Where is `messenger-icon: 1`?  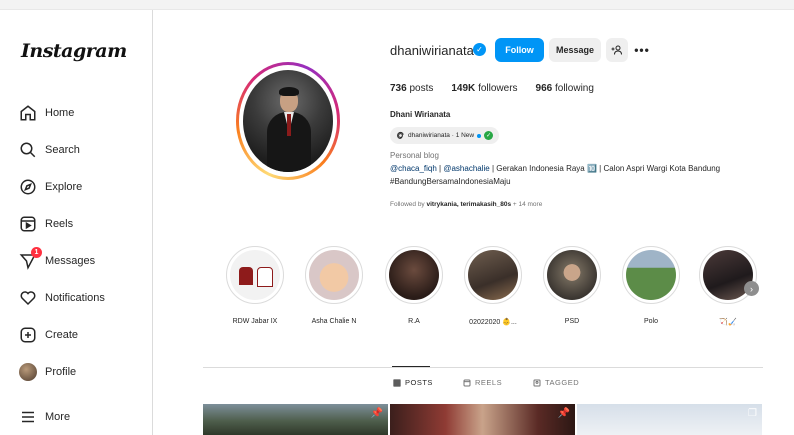
messenger-icon: 1 is located at coordinates (30, 259).